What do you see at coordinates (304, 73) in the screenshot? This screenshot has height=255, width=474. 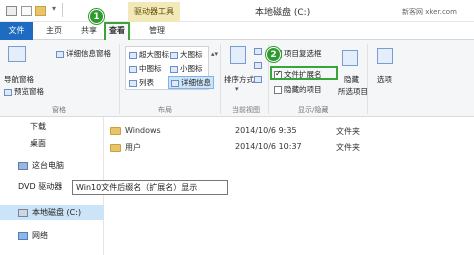 I see `file-extensions-highlight` at bounding box center [304, 73].